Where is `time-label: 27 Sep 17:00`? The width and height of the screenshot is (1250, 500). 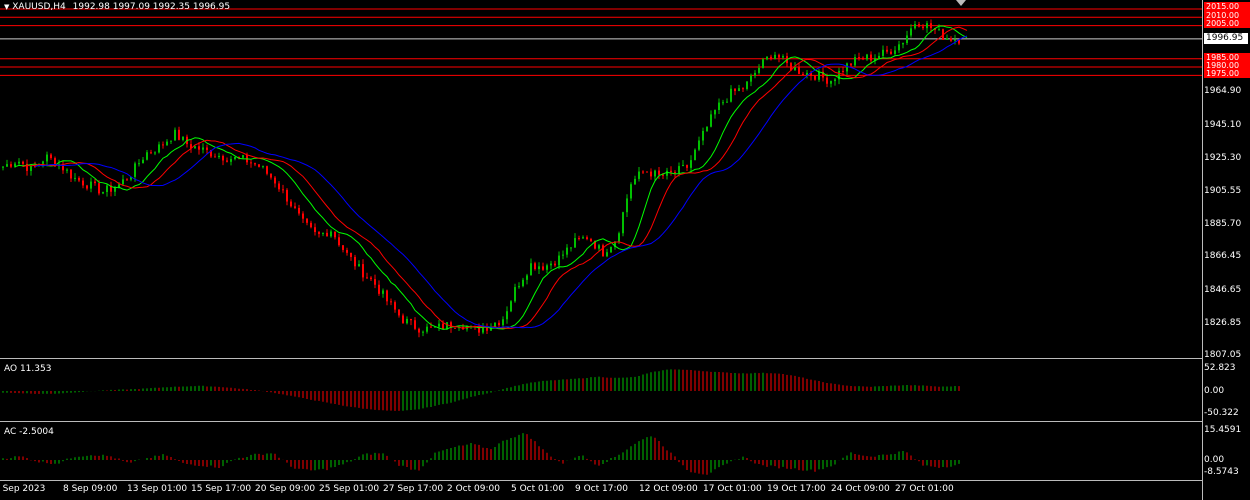
time-label: 27 Sep 17:00 is located at coordinates (413, 489).